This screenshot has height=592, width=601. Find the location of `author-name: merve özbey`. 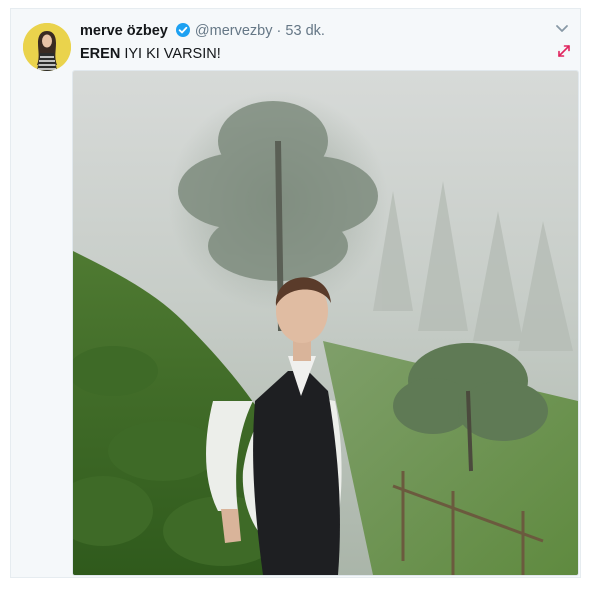

author-name: merve özbey is located at coordinates (124, 31).